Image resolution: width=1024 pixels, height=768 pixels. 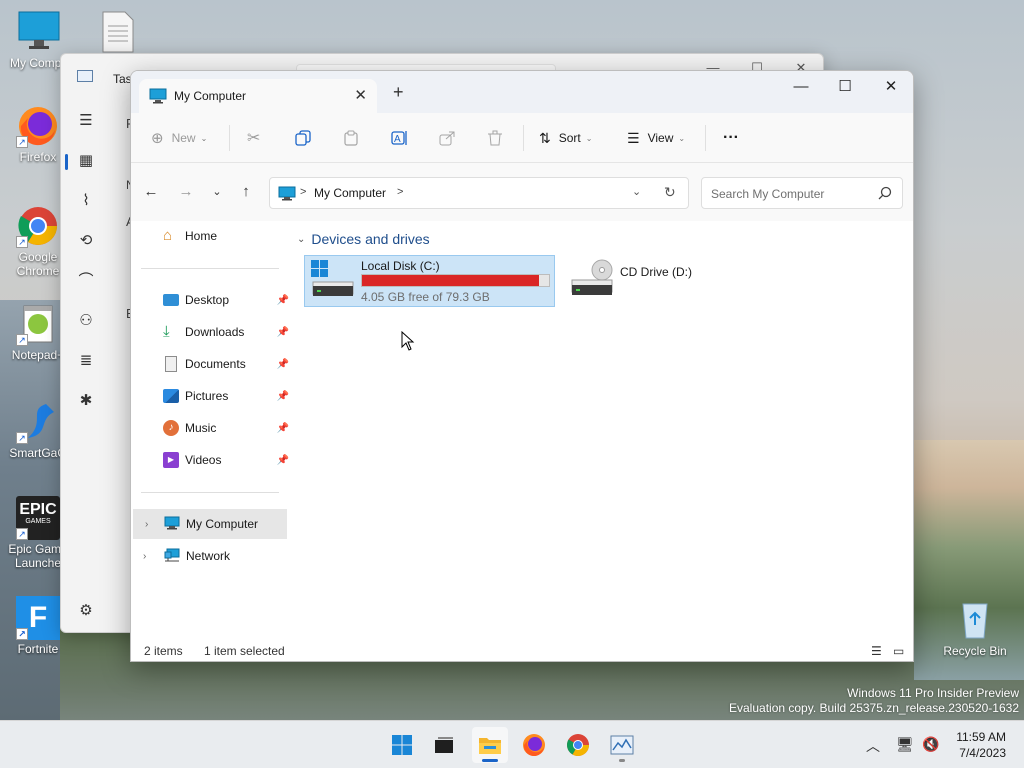 I want to click on desktop-icon-text-file, so click(x=117, y=33).